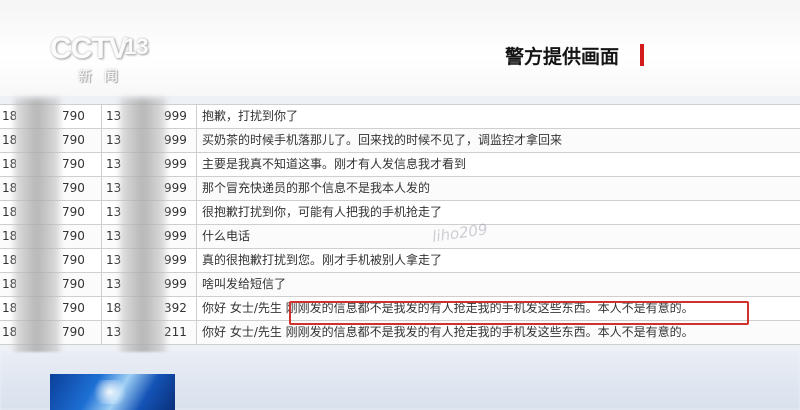  Describe the element at coordinates (89, 48) in the screenshot. I see `logo-cctv-text: CCTV` at that location.